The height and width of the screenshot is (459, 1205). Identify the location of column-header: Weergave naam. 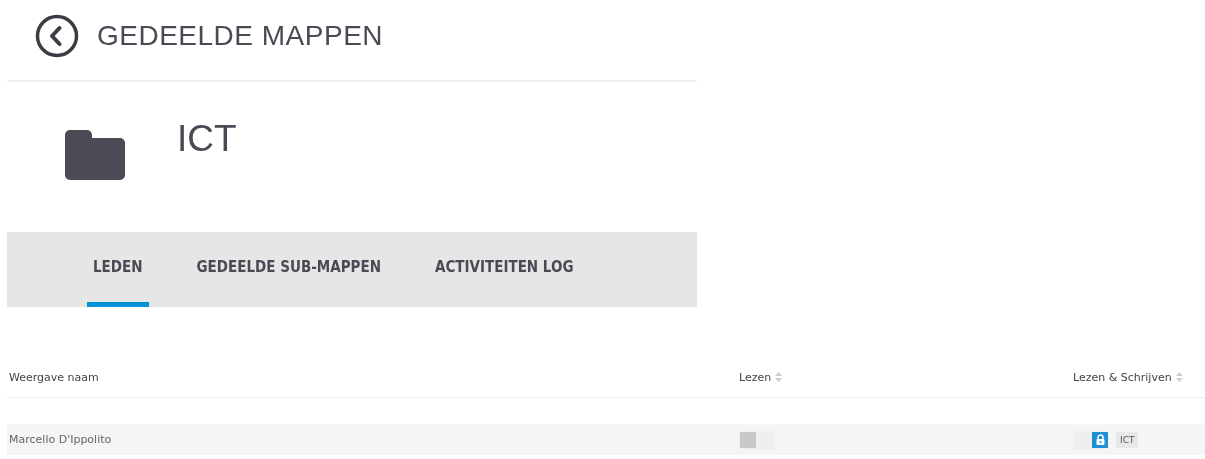
(54, 377).